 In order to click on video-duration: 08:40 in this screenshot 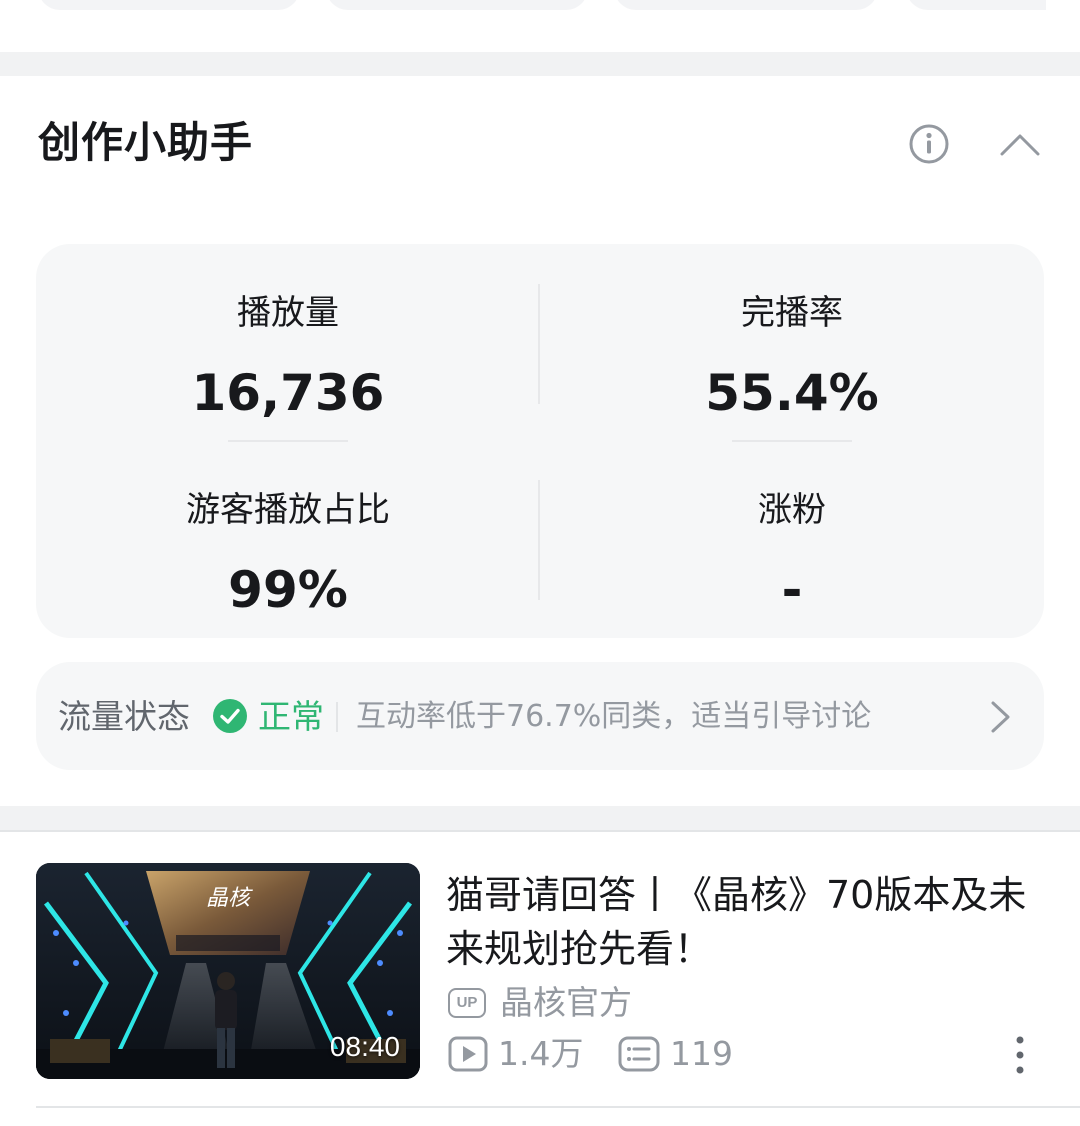, I will do `click(364, 1046)`.